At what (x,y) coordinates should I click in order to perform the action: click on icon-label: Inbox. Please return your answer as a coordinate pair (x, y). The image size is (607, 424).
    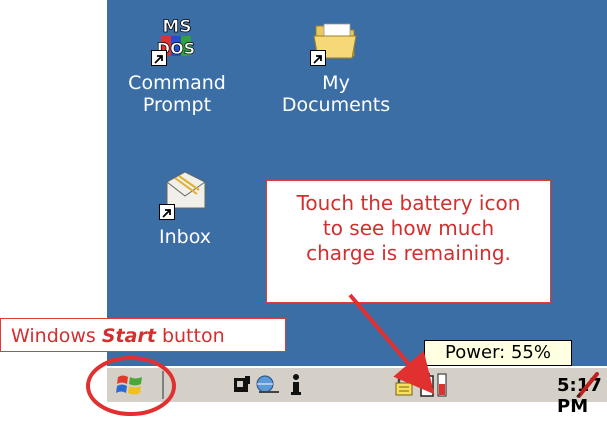
    Looking at the image, I should click on (185, 237).